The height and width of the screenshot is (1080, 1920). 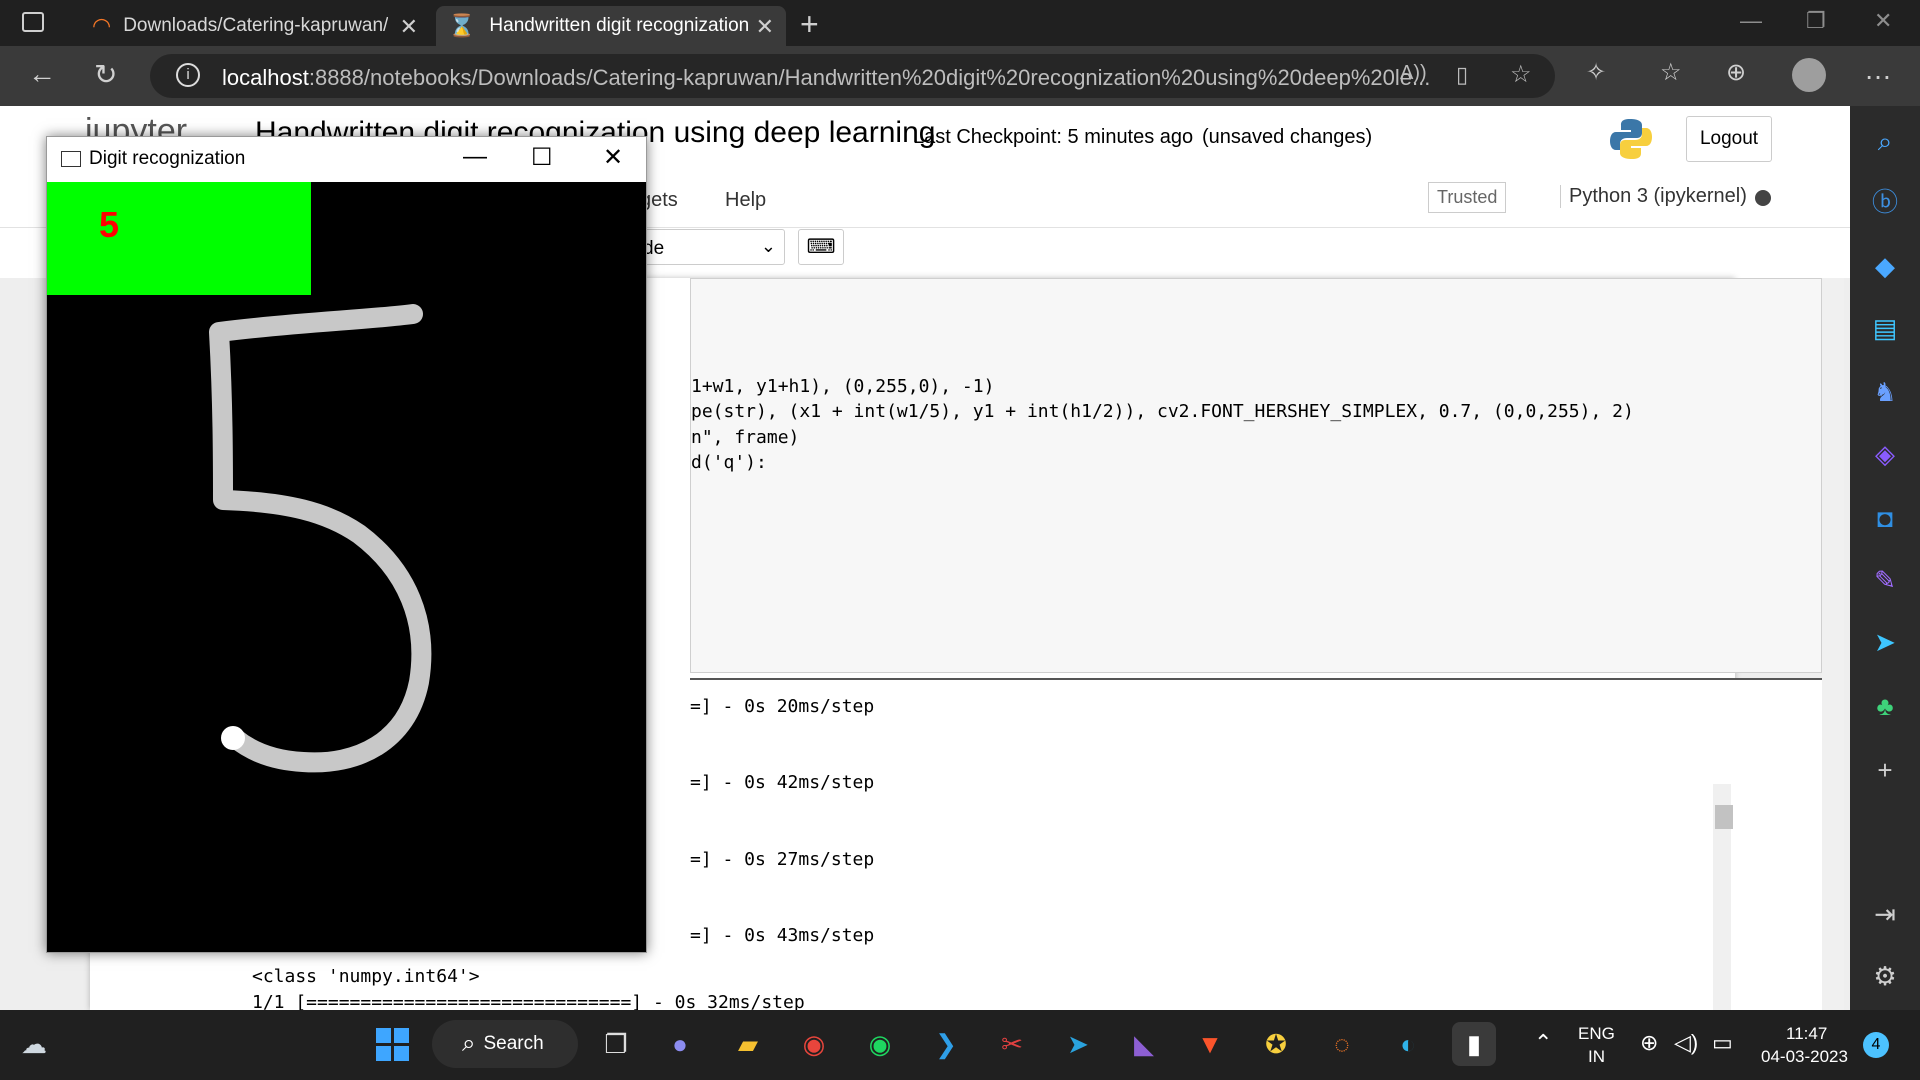 I want to click on trusted-indicator: Trusted, so click(x=1467, y=197).